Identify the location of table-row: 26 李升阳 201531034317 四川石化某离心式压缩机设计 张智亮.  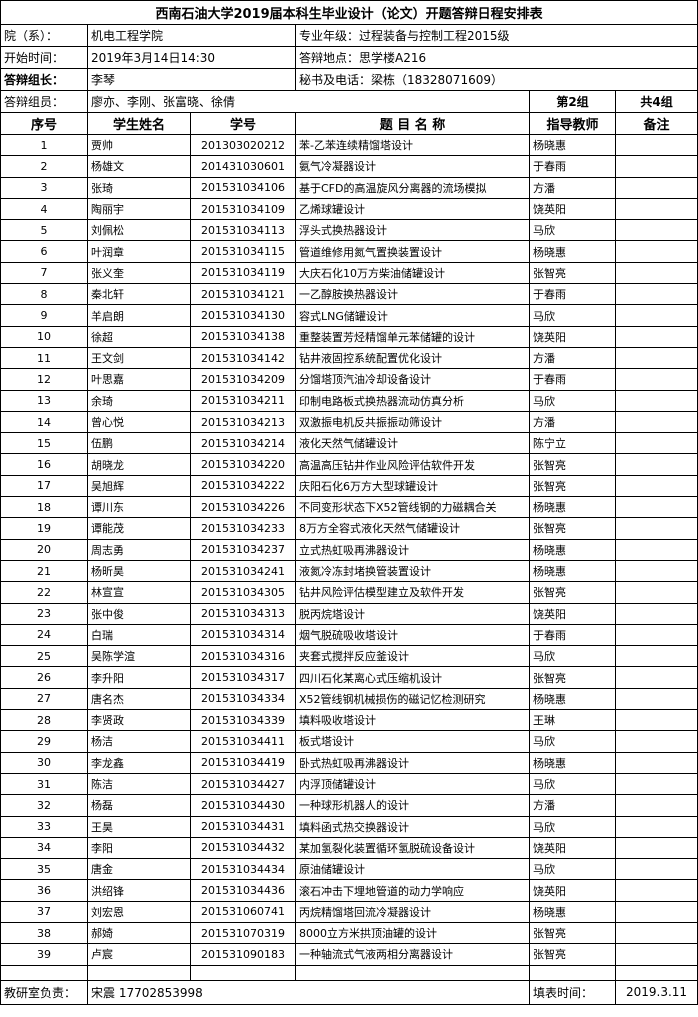
(349, 677).